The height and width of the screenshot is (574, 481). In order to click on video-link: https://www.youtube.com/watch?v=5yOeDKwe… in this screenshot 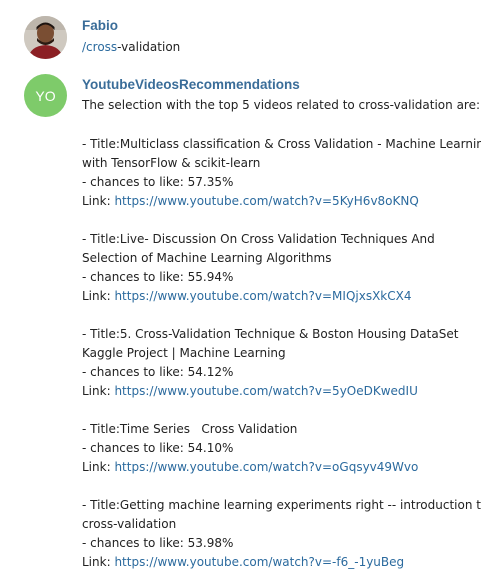, I will do `click(265, 391)`.